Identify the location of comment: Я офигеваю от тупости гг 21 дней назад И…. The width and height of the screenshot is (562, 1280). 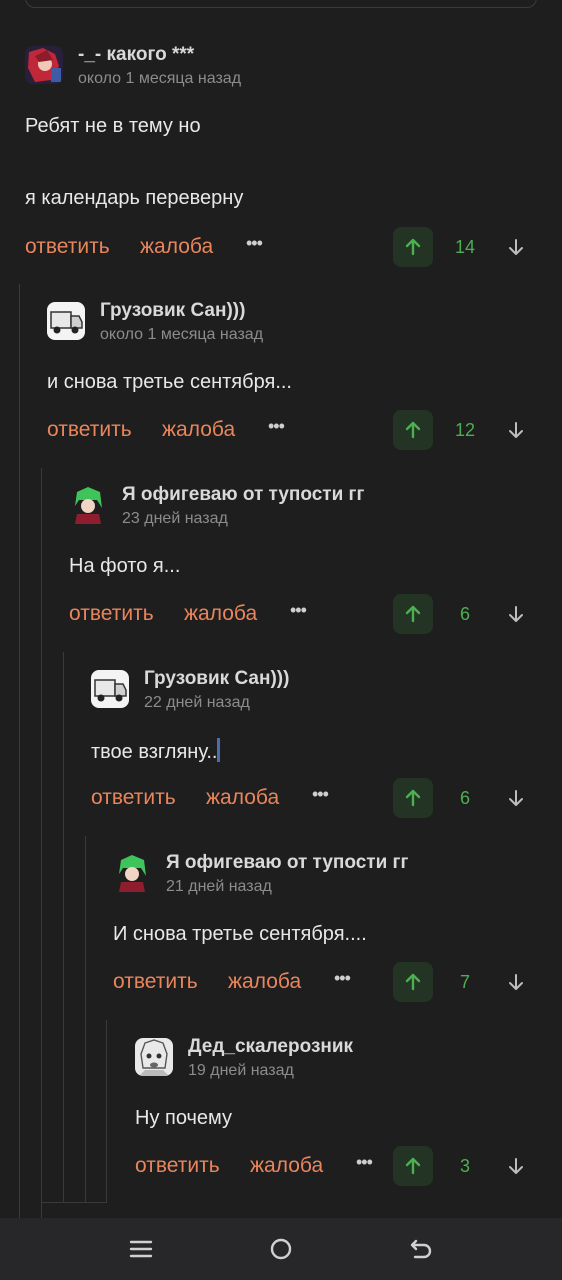
(337, 899).